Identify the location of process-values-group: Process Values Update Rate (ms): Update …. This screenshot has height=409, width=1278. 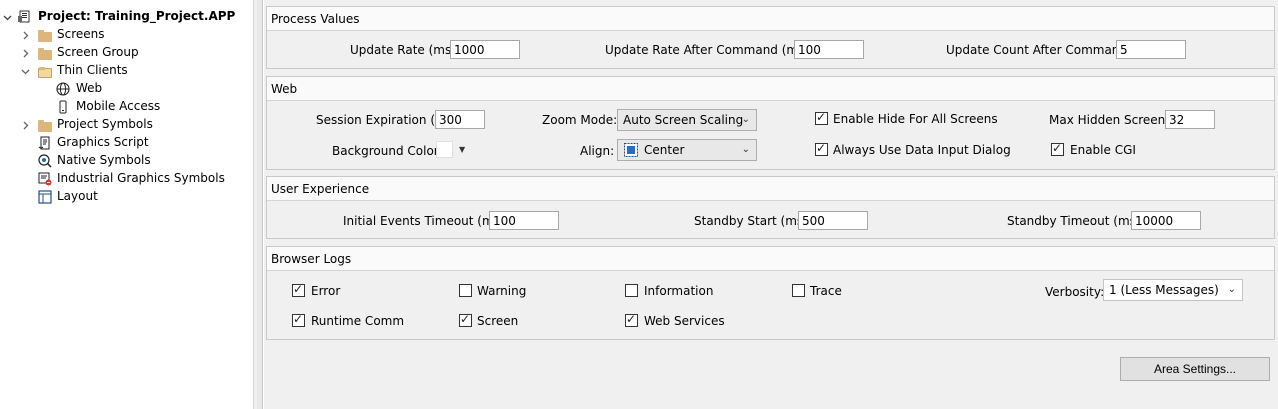
(770, 37).